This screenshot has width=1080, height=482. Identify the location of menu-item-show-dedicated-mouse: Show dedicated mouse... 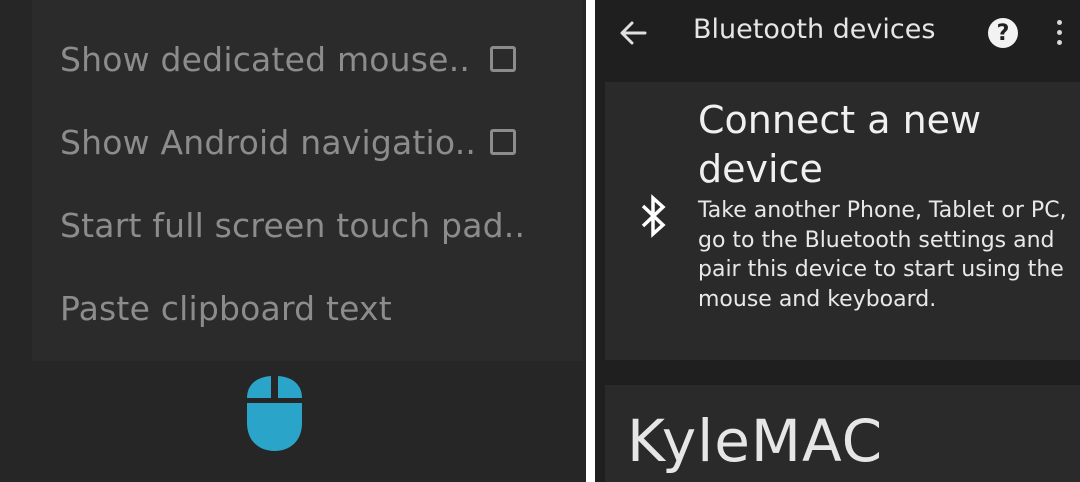
(265, 59).